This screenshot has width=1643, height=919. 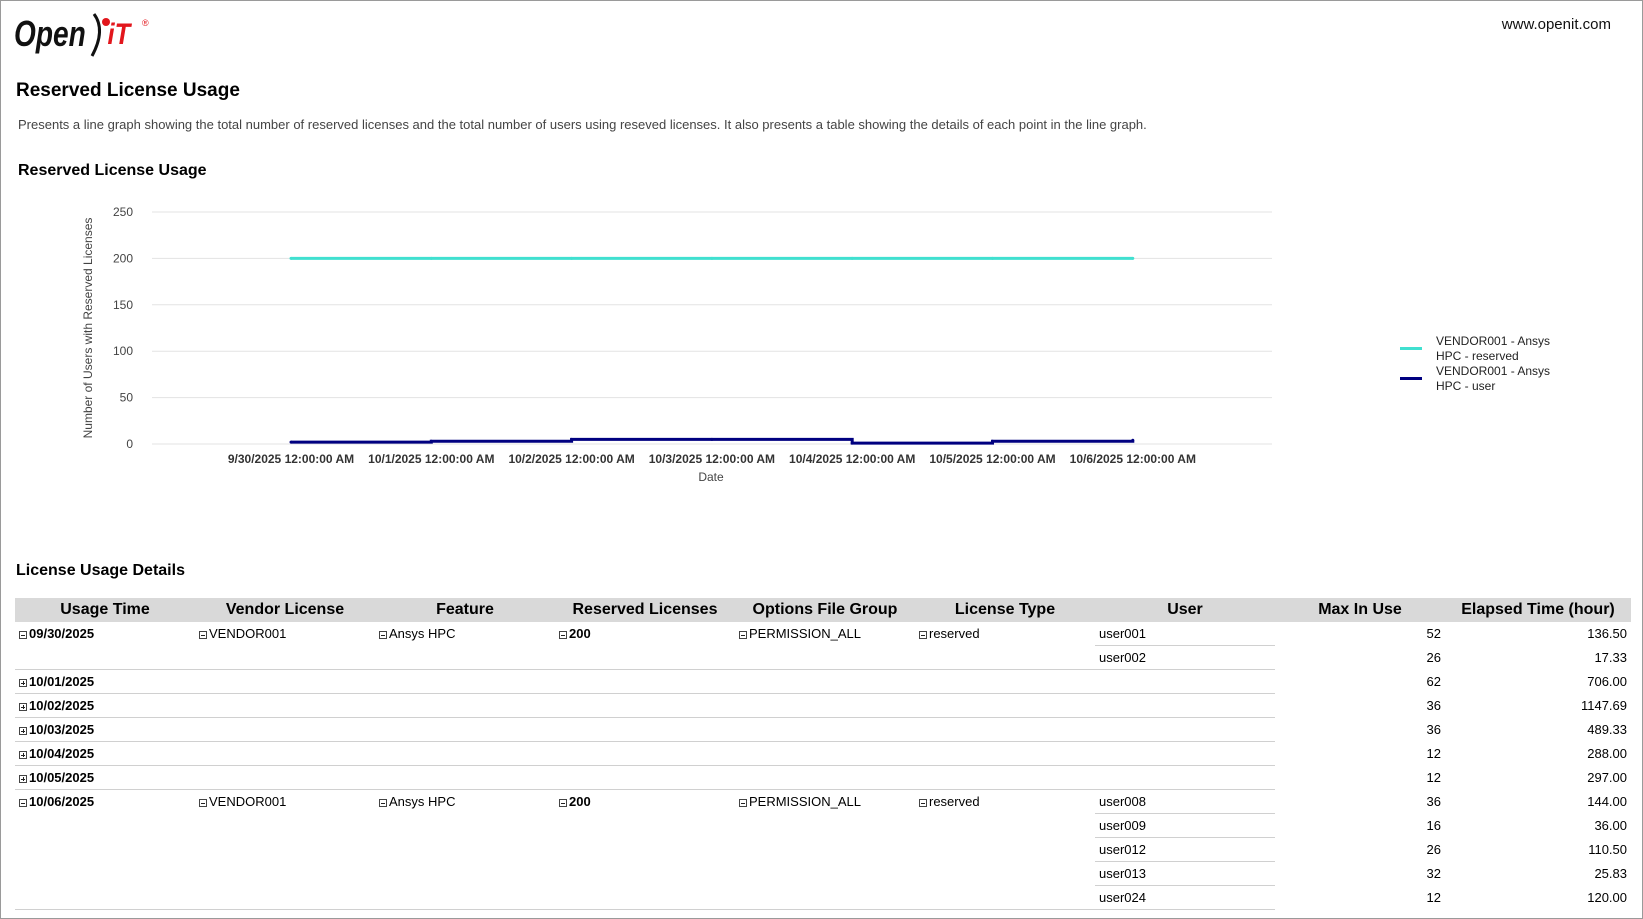 What do you see at coordinates (1483, 379) in the screenshot?
I see `legend-item-user: VENDOR001 - Ansys HPC - user` at bounding box center [1483, 379].